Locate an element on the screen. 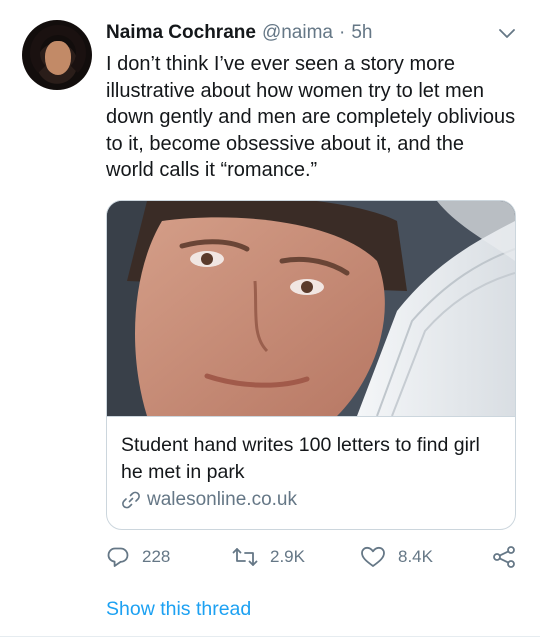  tweet-header: Naima Cochrane @naima · 5h is located at coordinates (239, 35).